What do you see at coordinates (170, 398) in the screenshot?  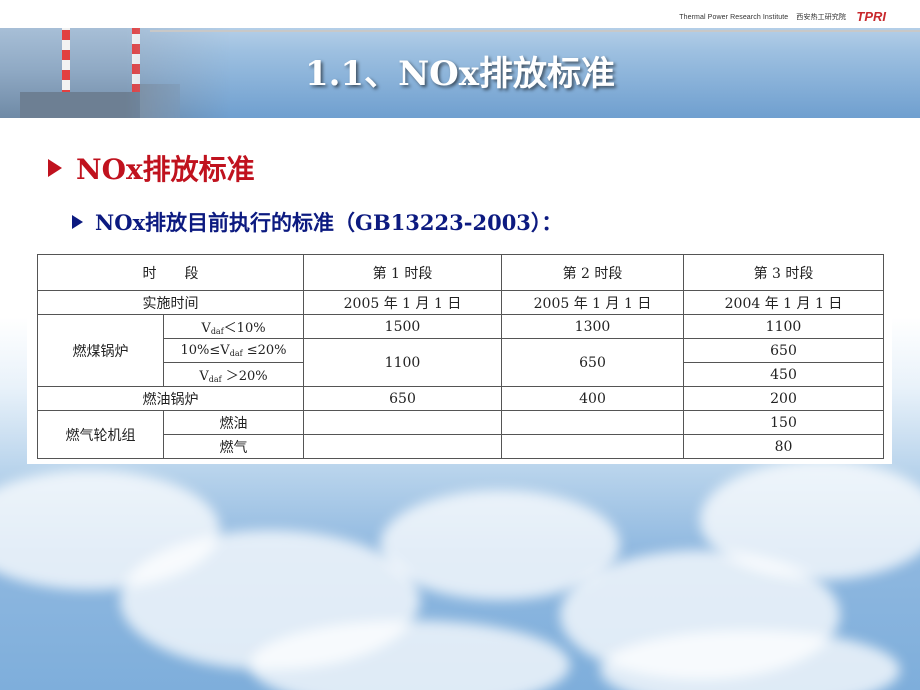 I see `oil-boiler-label: 燃油锅炉` at bounding box center [170, 398].